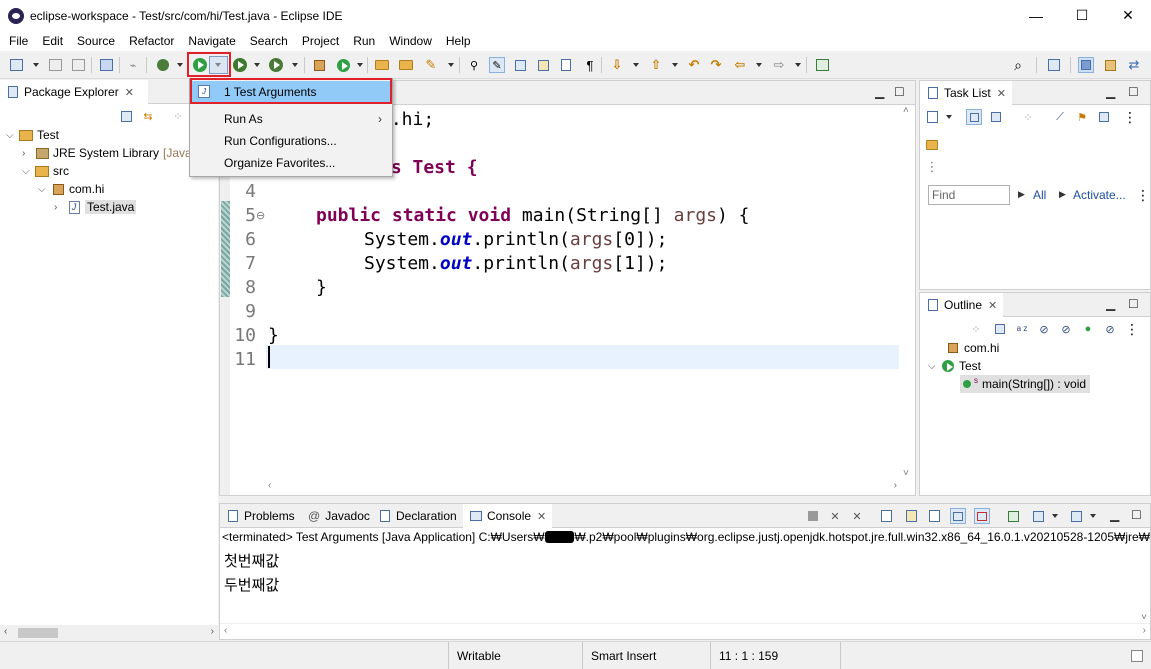 The image size is (1151, 669). Describe the element at coordinates (972, 348) in the screenshot. I see `outline-package: com.hi` at that location.